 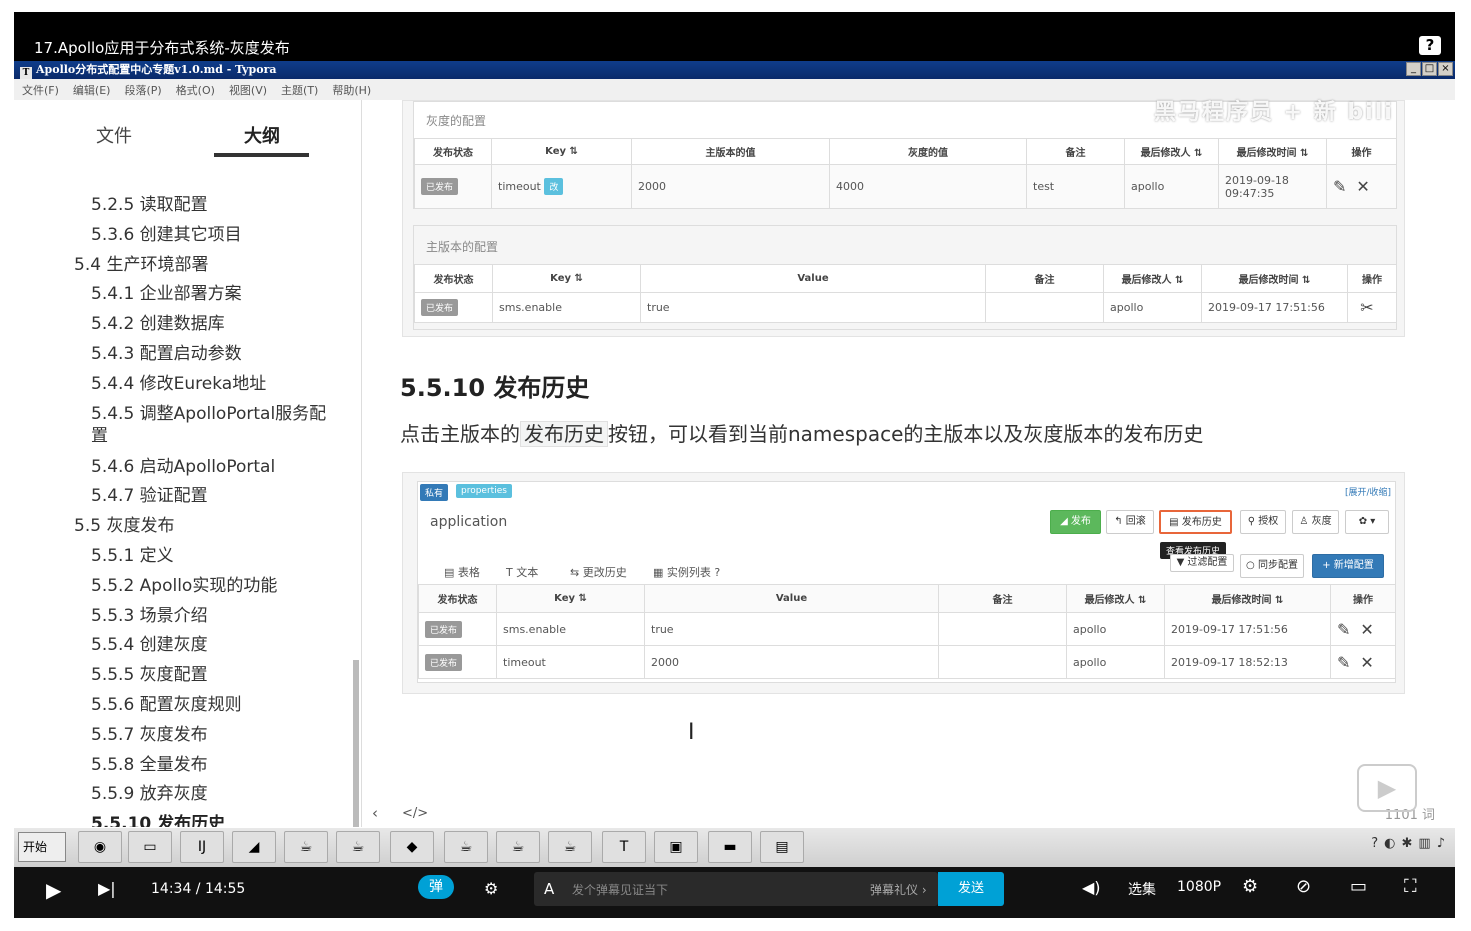 I want to click on menu-view: 视图(V), so click(x=248, y=90).